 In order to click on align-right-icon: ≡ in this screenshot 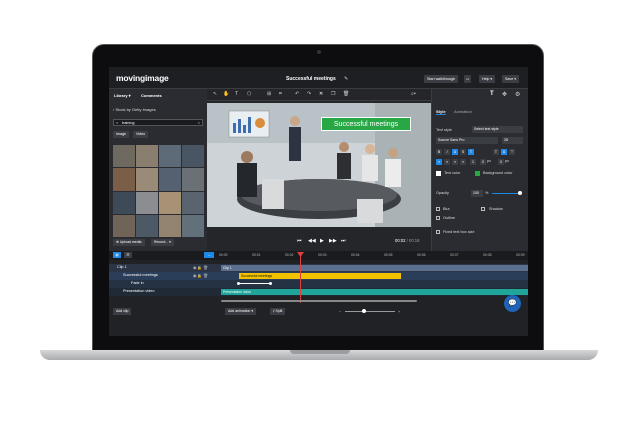, I will do `click(455, 162)`.